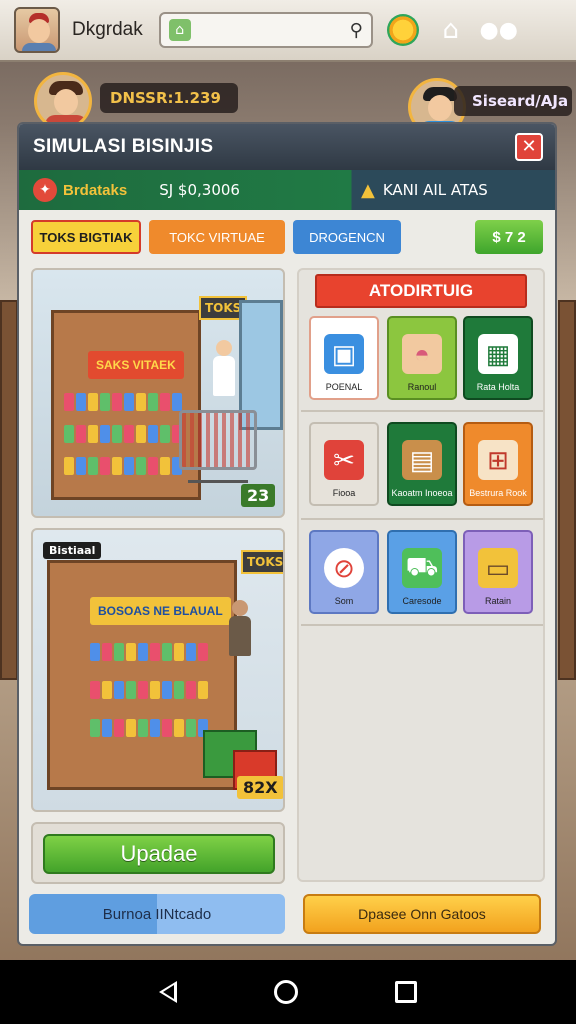 Image resolution: width=576 pixels, height=1024 pixels. What do you see at coordinates (422, 493) in the screenshot?
I see `feature-tile-5-label: Kaoatm Inoeoa` at bounding box center [422, 493].